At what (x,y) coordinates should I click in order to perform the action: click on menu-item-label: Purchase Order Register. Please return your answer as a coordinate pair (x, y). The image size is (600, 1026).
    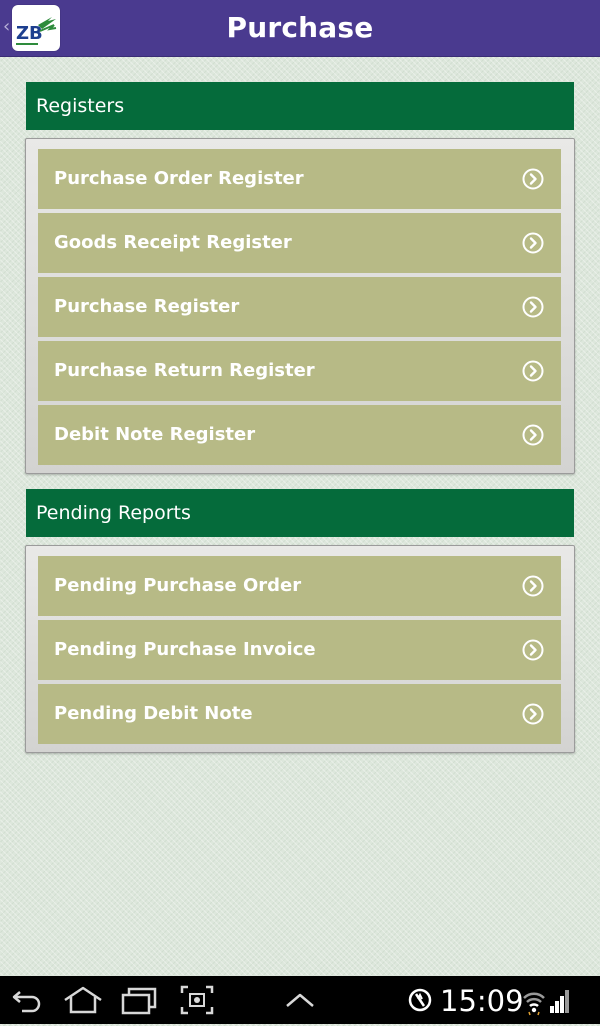
    Looking at the image, I should click on (179, 178).